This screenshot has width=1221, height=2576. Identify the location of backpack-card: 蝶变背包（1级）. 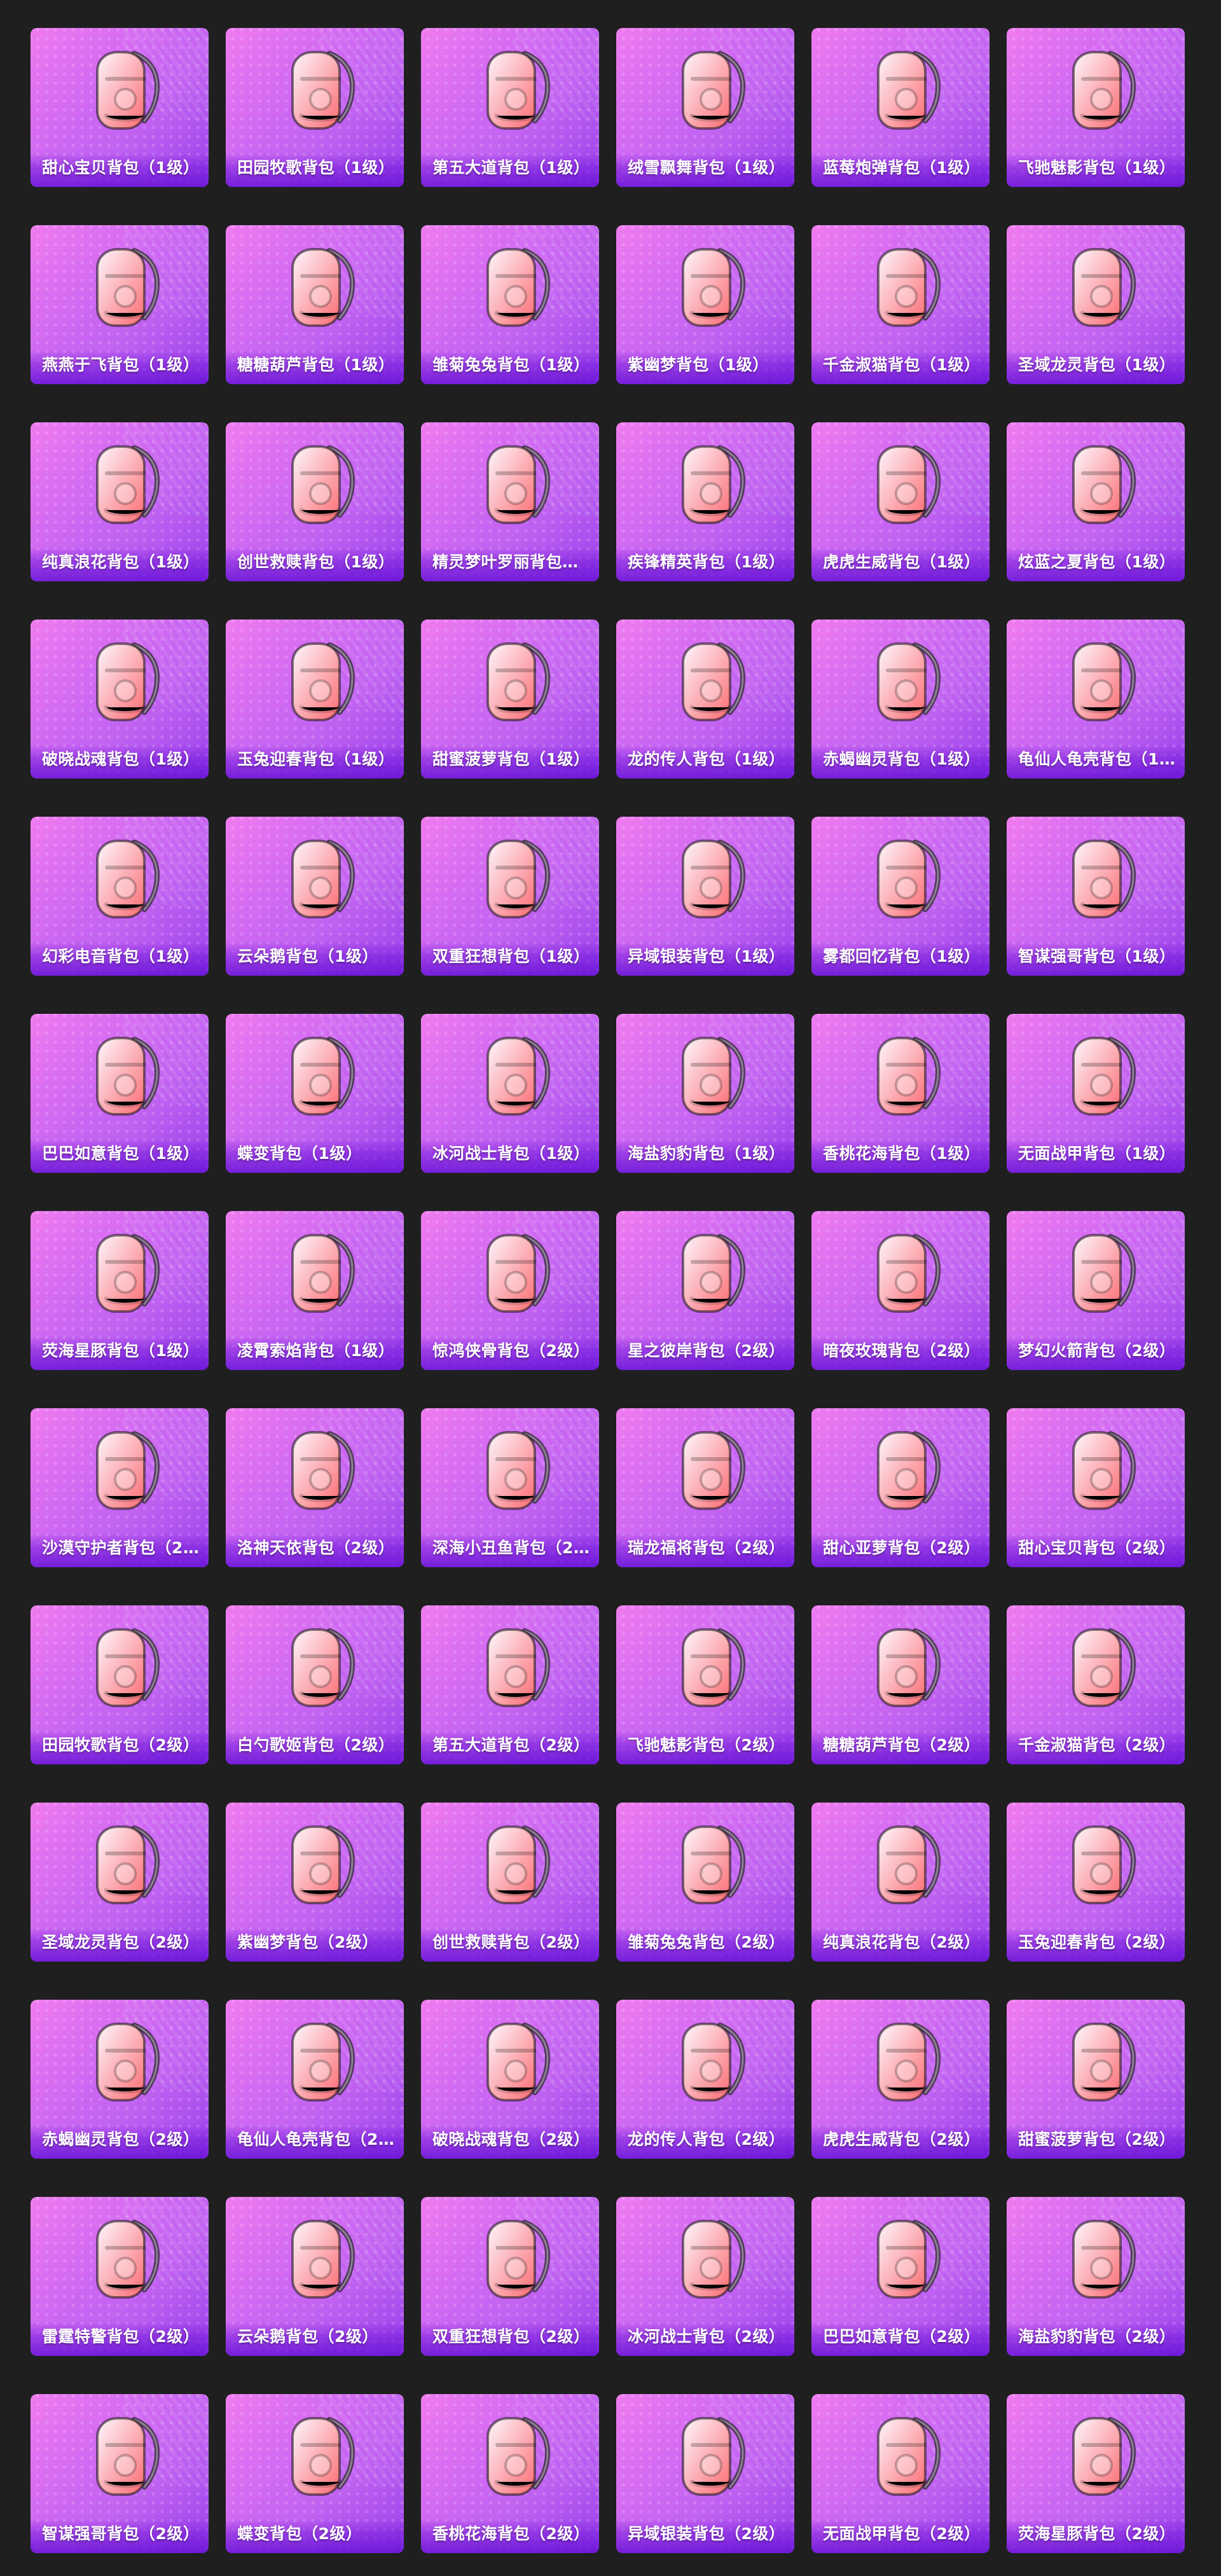
(315, 1093).